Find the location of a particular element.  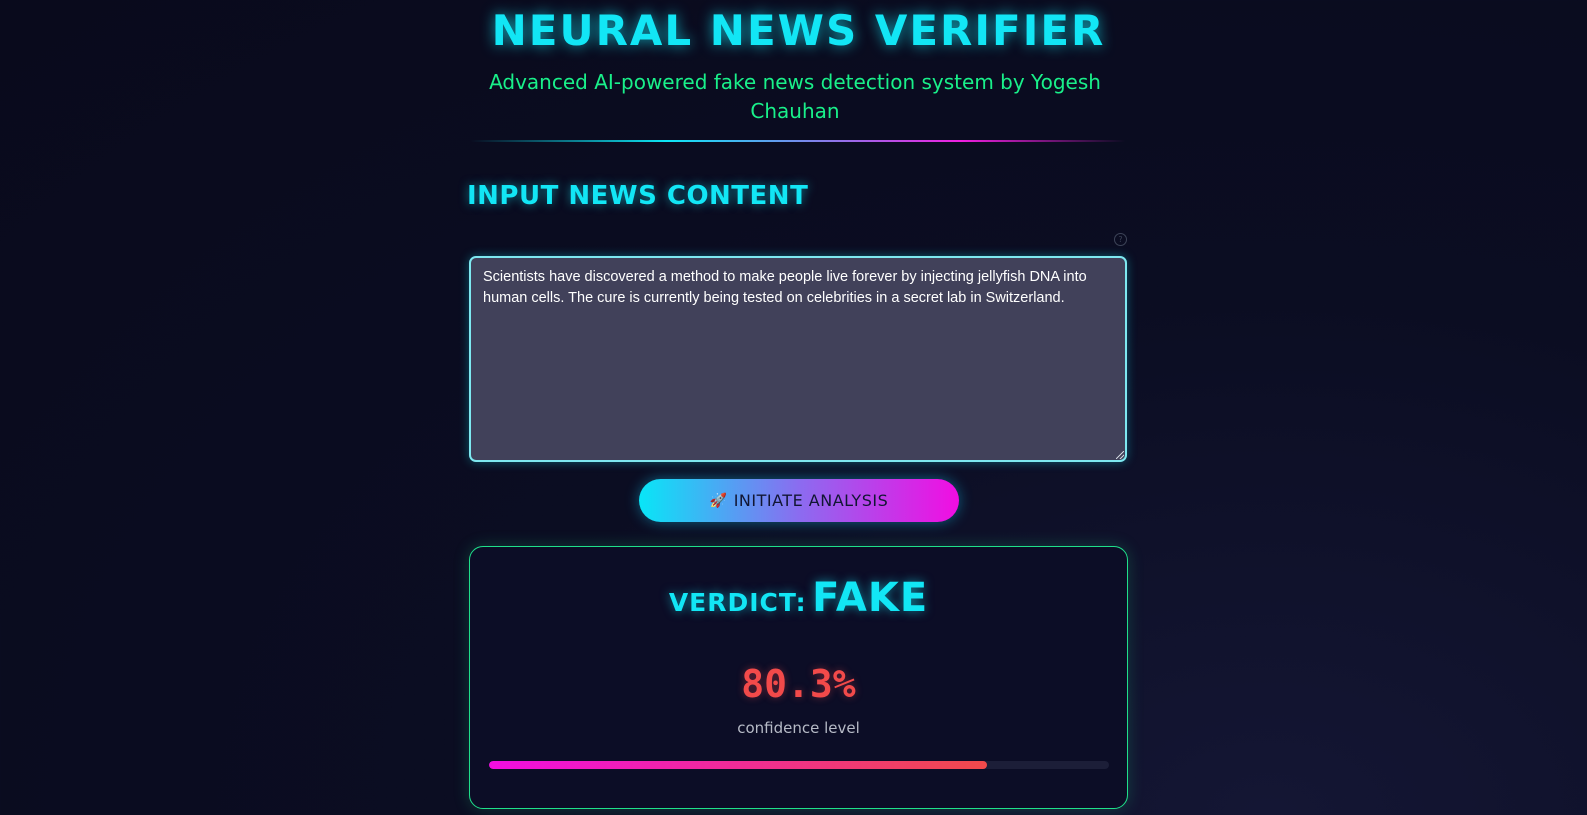

confidence-progress-bar is located at coordinates (799, 765).